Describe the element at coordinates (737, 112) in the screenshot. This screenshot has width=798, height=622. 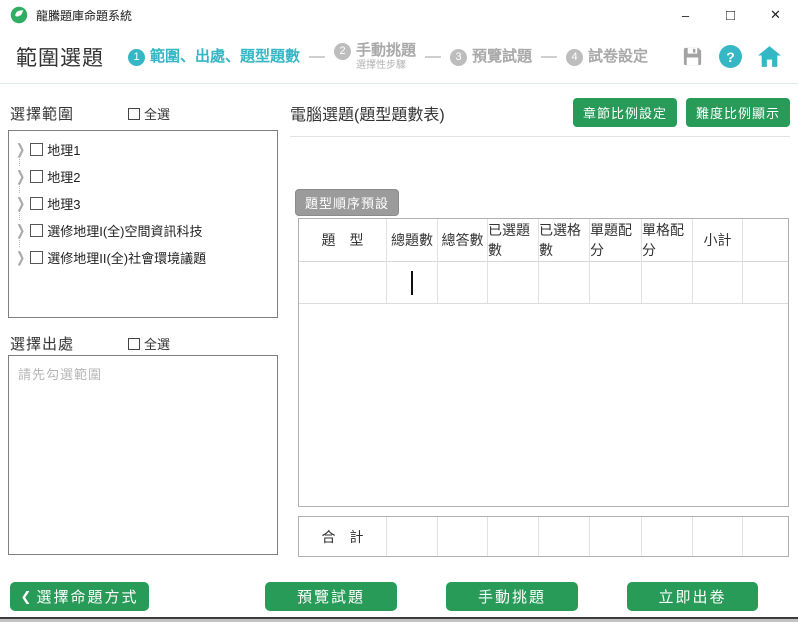
I see `difficulty-ratio-button: 難度比例顯示` at that location.